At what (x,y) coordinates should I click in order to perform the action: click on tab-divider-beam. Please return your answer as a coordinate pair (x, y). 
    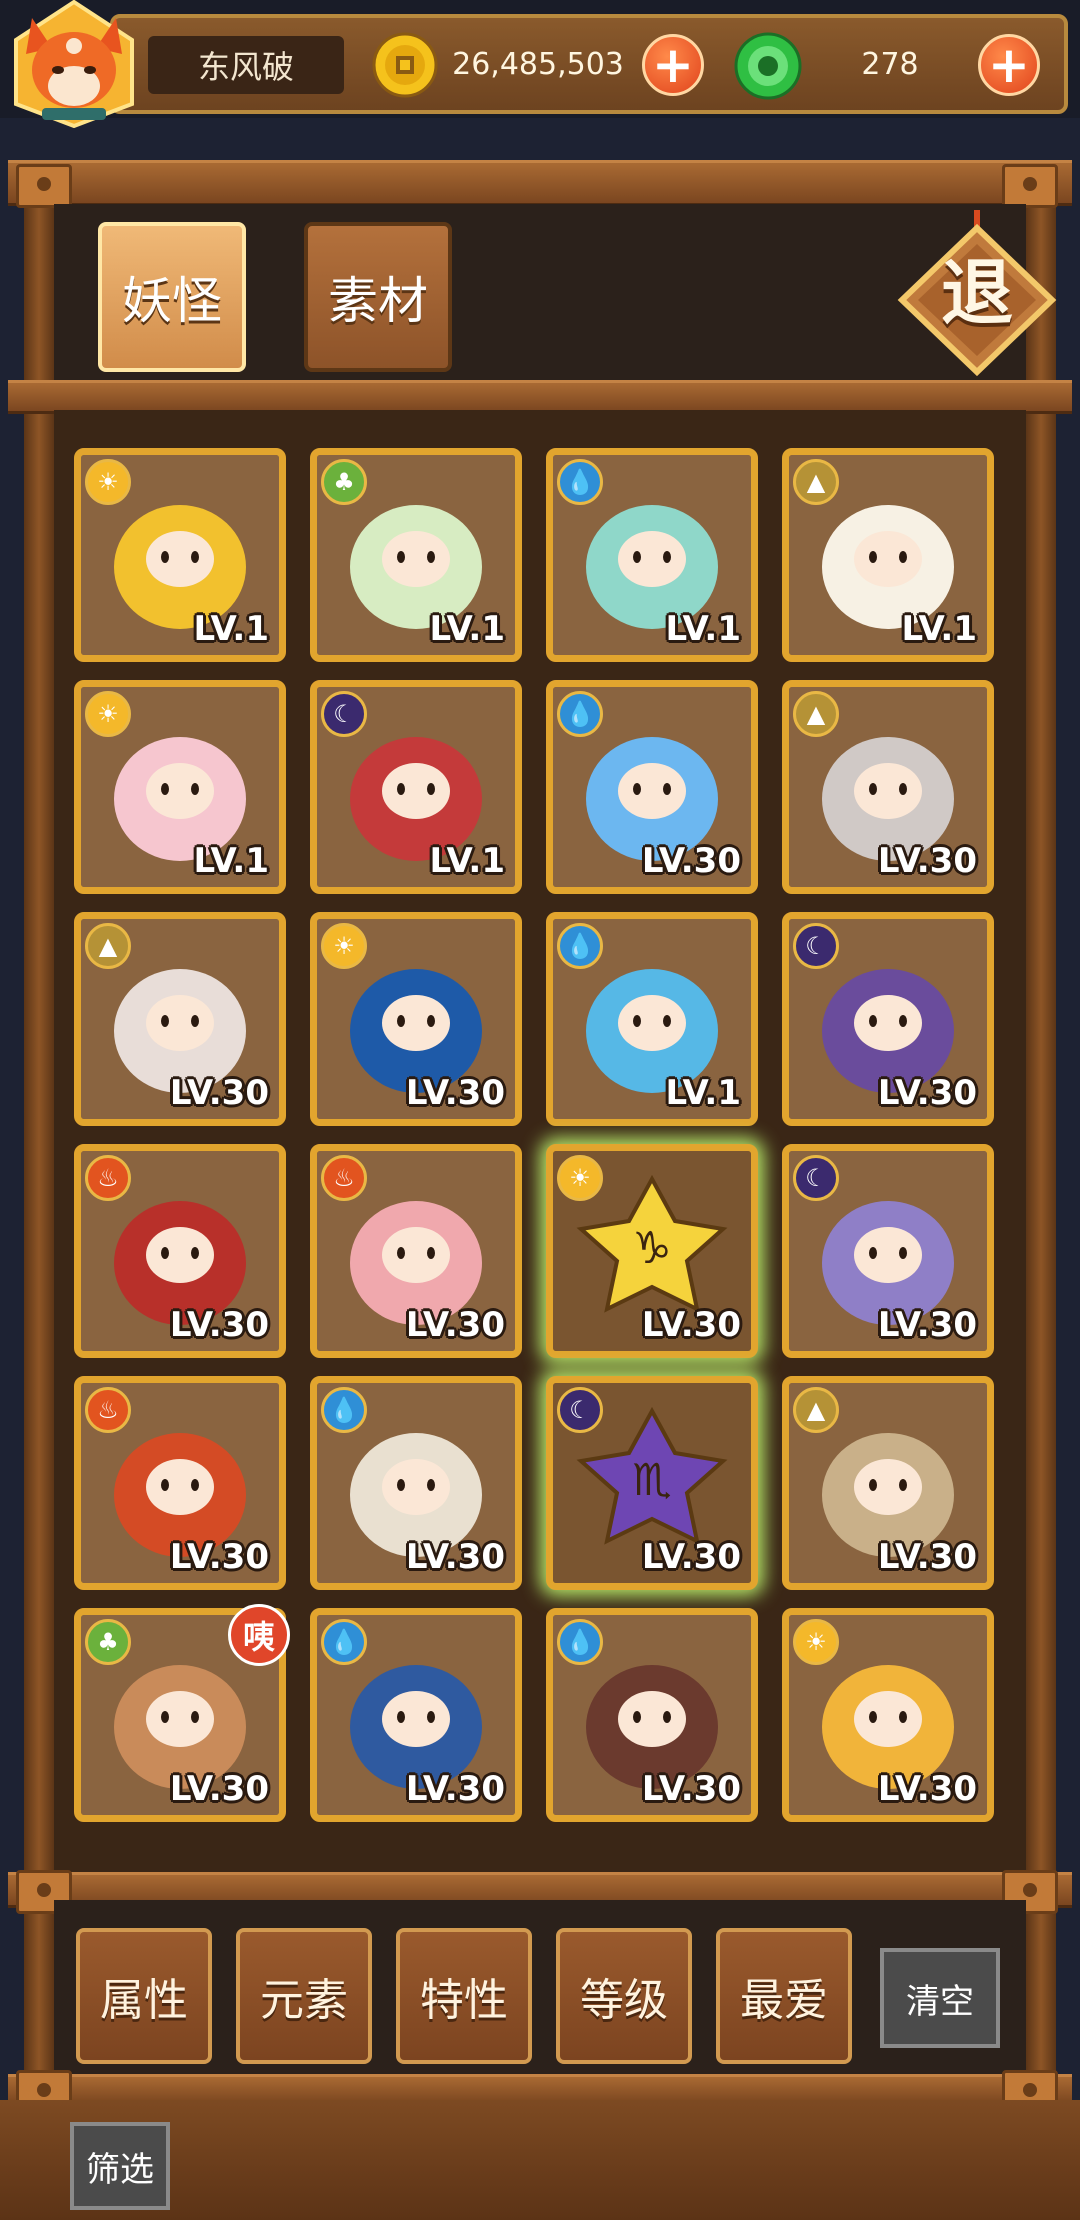
    Looking at the image, I should click on (540, 397).